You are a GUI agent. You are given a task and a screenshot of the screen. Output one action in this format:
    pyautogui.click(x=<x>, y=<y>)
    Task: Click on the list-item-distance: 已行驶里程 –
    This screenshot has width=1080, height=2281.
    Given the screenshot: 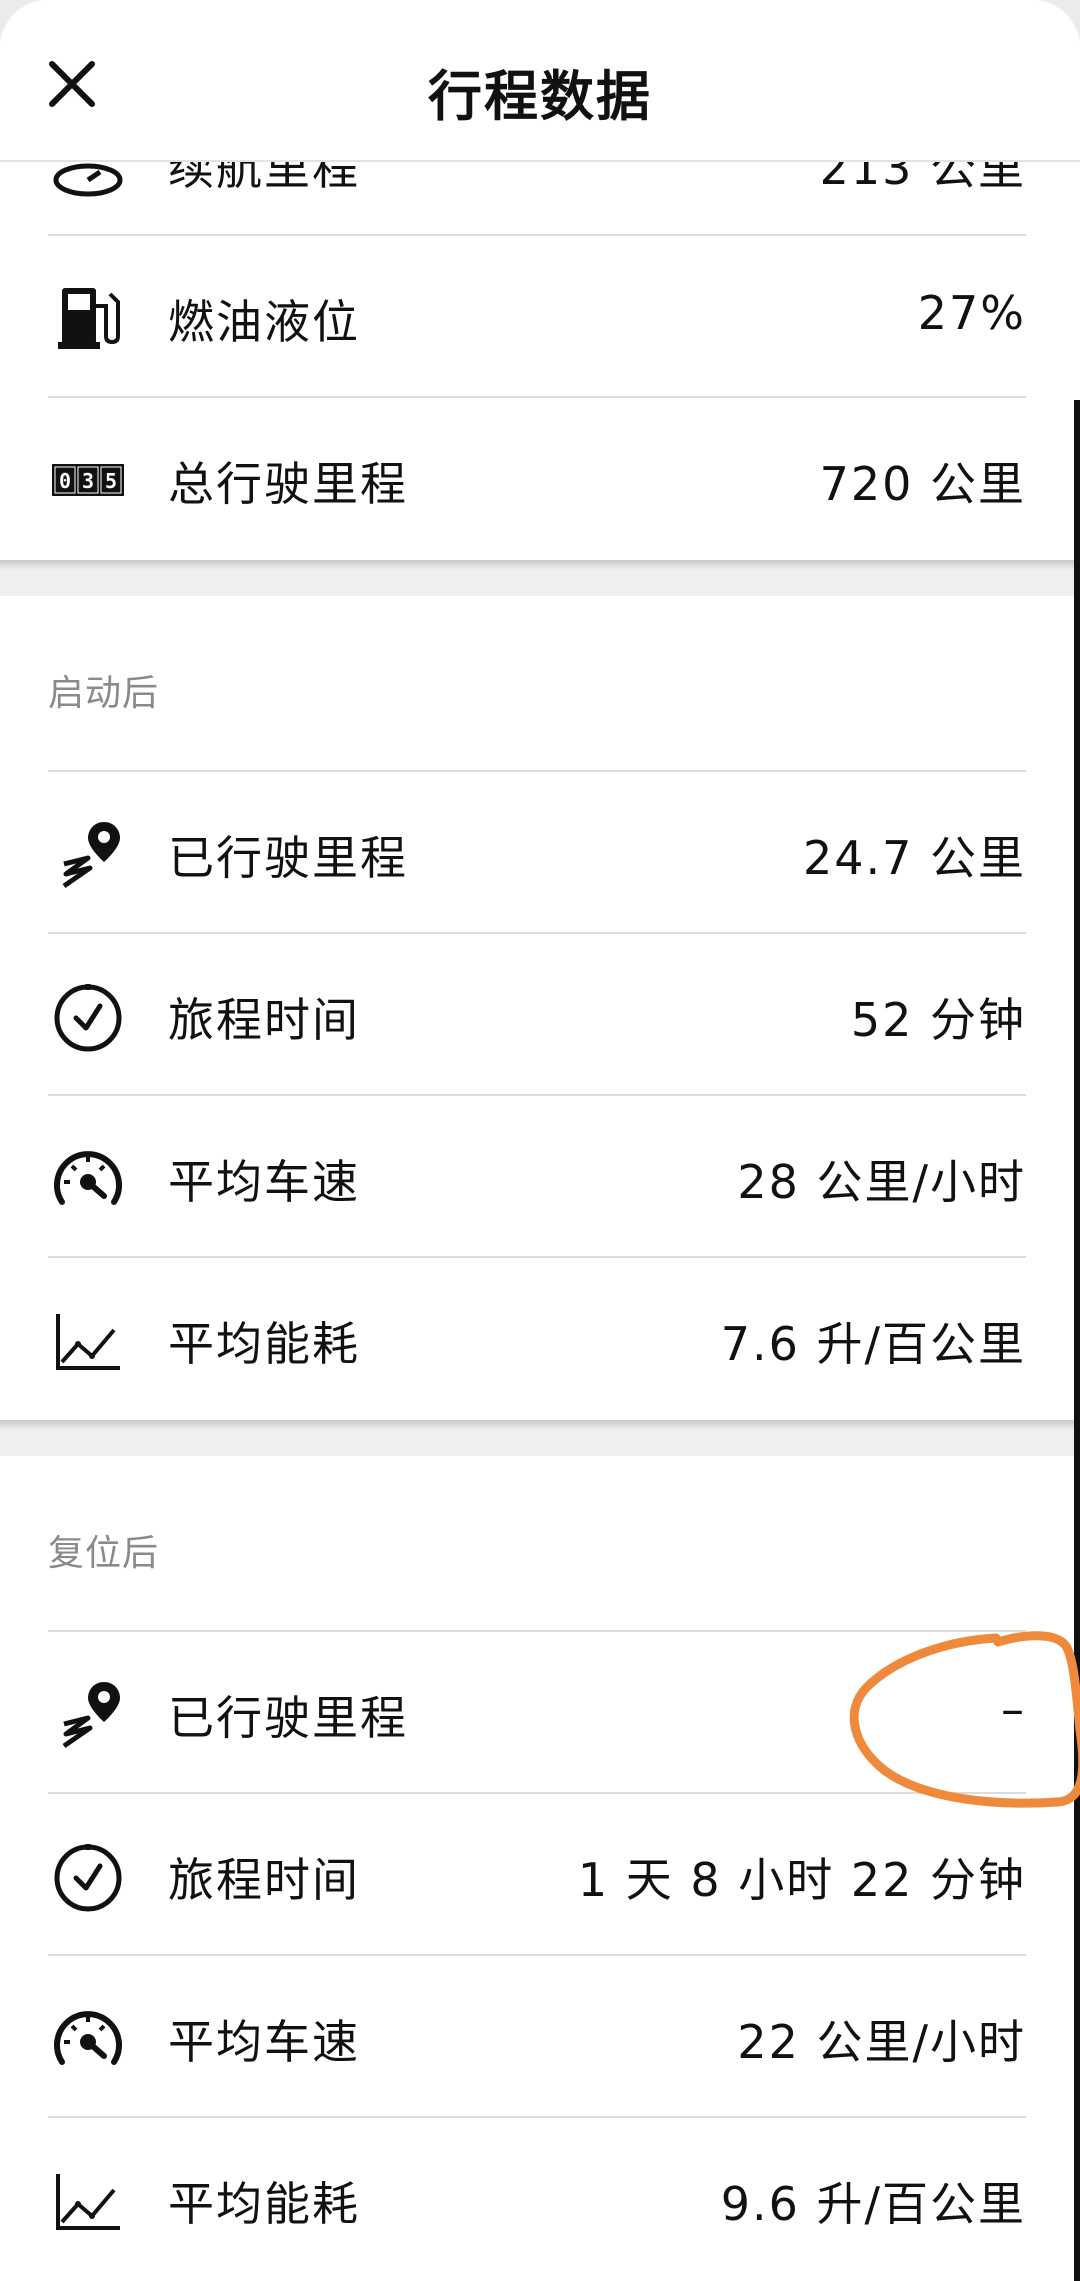 What is the action you would take?
    pyautogui.click(x=537, y=1710)
    